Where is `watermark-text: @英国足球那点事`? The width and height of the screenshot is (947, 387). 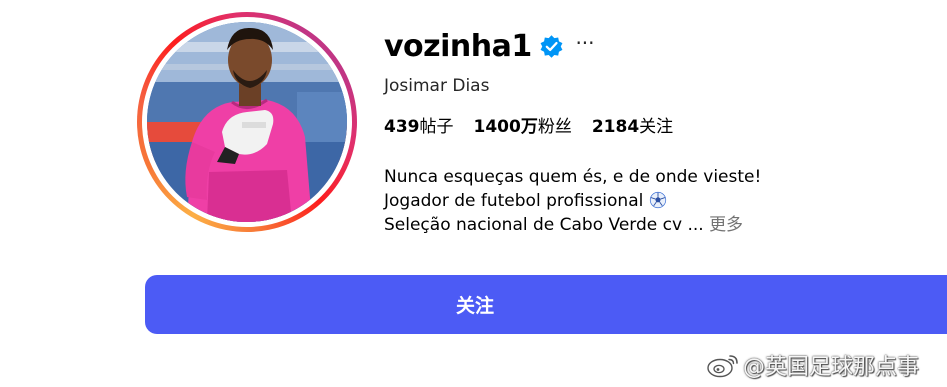 watermark-text: @英国足球那点事 is located at coordinates (831, 367).